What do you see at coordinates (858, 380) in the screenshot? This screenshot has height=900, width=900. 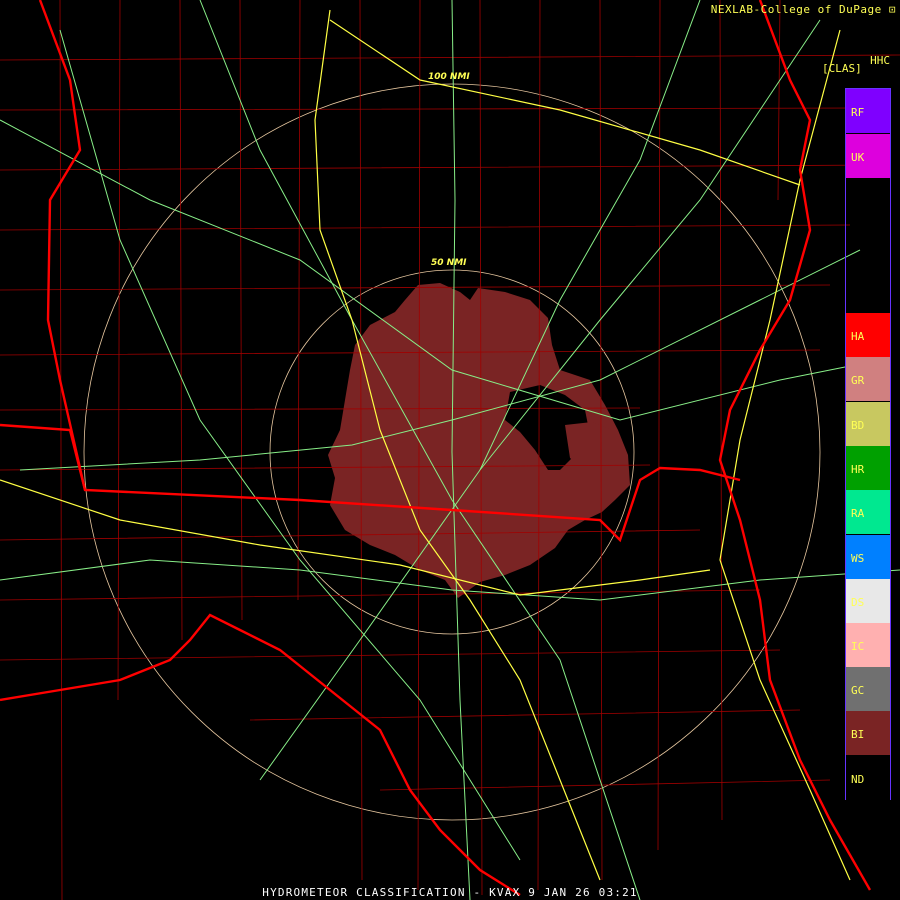 I see `legend-label-gr: GR` at bounding box center [858, 380].